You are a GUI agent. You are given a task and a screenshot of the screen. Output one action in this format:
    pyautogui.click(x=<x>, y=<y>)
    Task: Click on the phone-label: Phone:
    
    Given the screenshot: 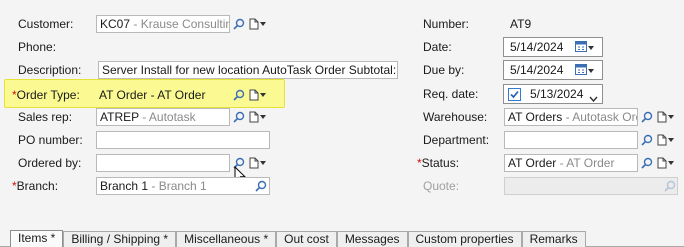 What is the action you would take?
    pyautogui.click(x=37, y=47)
    